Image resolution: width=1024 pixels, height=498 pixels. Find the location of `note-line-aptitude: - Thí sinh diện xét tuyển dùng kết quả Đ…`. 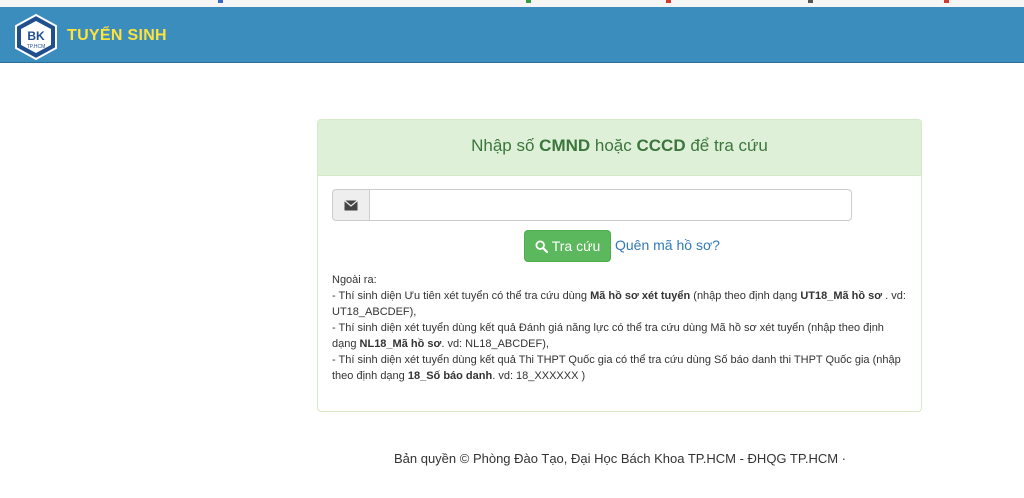

note-line-aptitude: - Thí sinh diện xét tuyển dùng kết quả Đ… is located at coordinates (619, 336).